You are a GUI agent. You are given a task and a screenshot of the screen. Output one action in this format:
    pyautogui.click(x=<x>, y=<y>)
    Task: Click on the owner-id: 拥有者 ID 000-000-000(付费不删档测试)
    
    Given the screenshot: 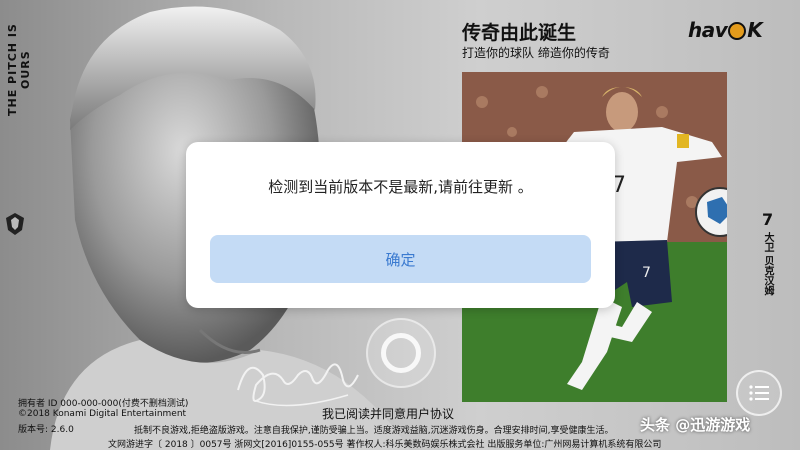 What is the action you would take?
    pyautogui.click(x=103, y=404)
    